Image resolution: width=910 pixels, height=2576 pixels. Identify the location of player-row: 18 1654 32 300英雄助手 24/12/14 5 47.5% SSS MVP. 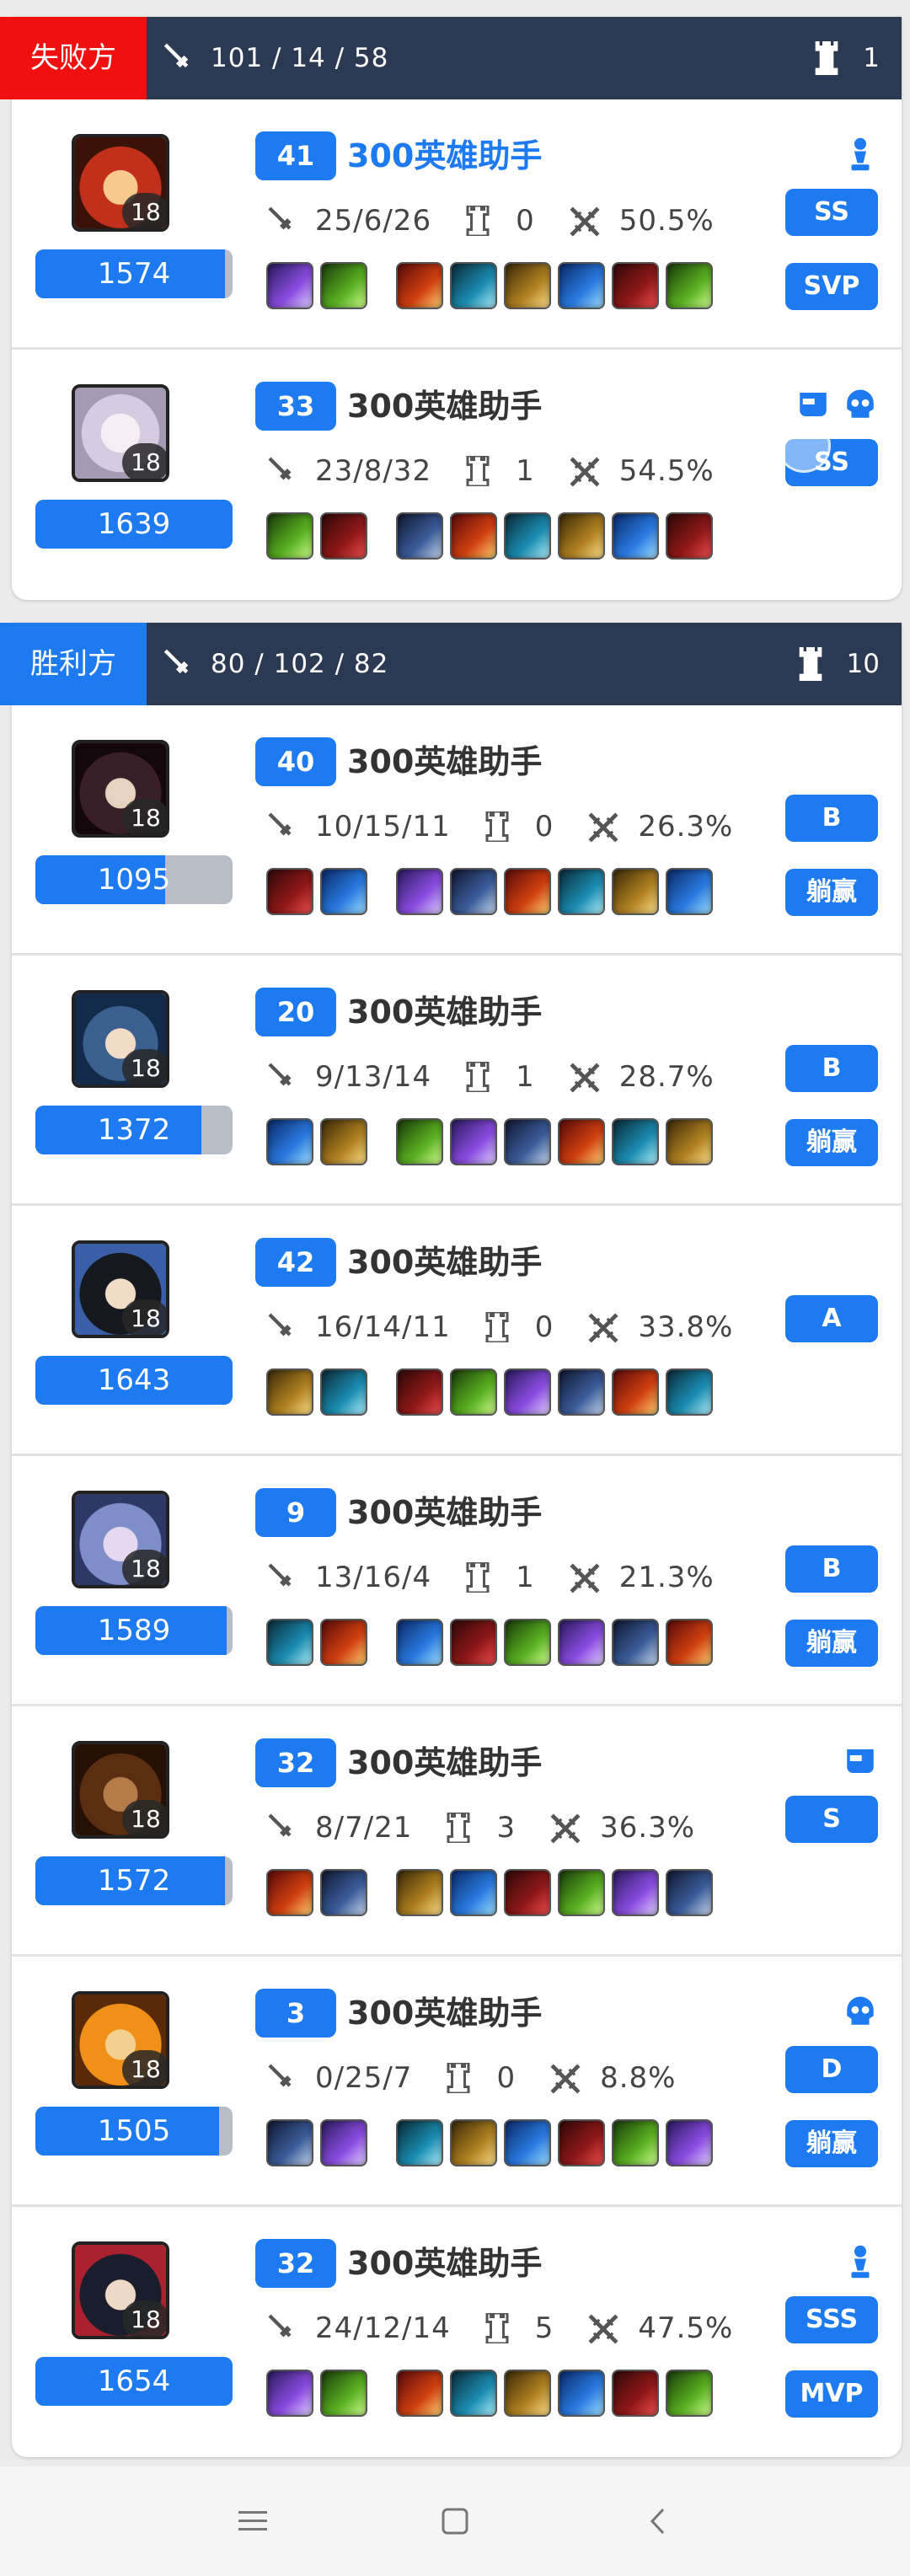
(457, 2332).